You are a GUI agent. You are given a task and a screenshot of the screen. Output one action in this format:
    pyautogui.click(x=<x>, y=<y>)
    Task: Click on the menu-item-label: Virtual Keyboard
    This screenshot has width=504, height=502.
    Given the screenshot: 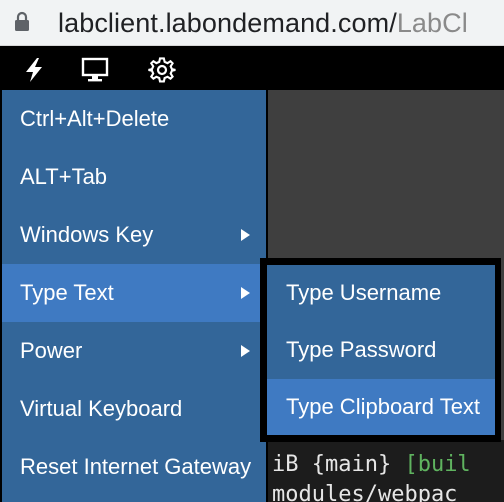 What is the action you would take?
    pyautogui.click(x=101, y=408)
    